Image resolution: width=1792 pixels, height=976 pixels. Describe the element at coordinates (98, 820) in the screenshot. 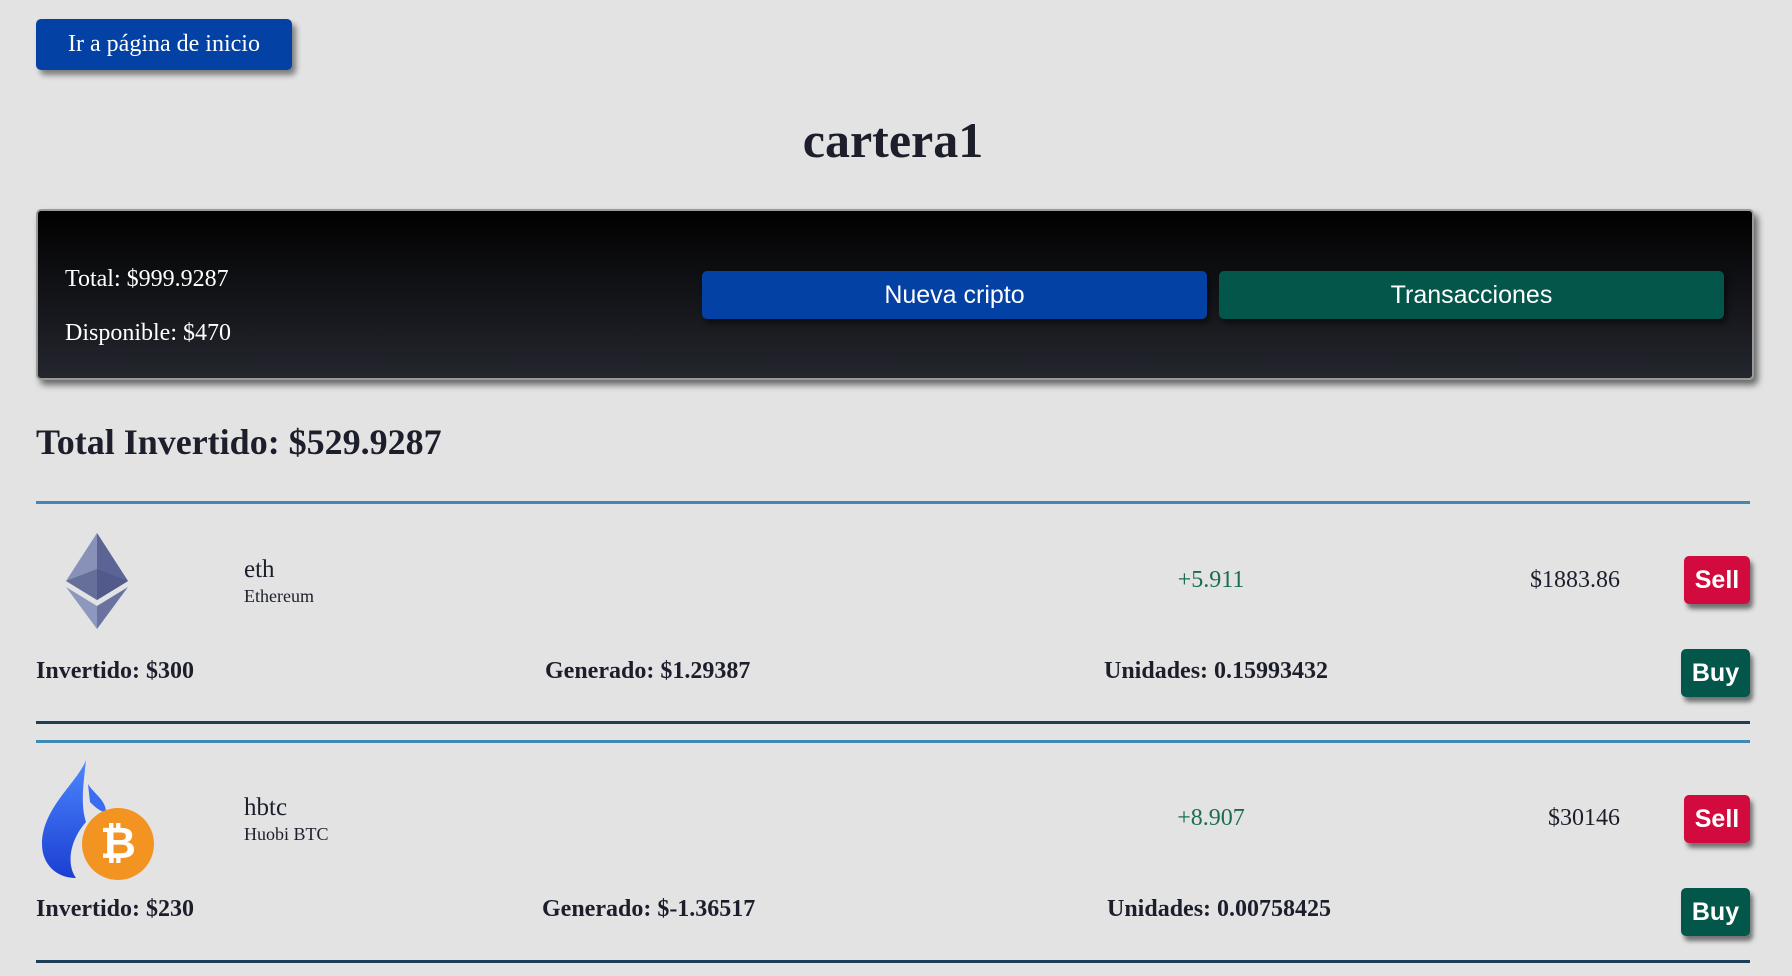

I see `huobi-btc-logo-icon: ₿` at that location.